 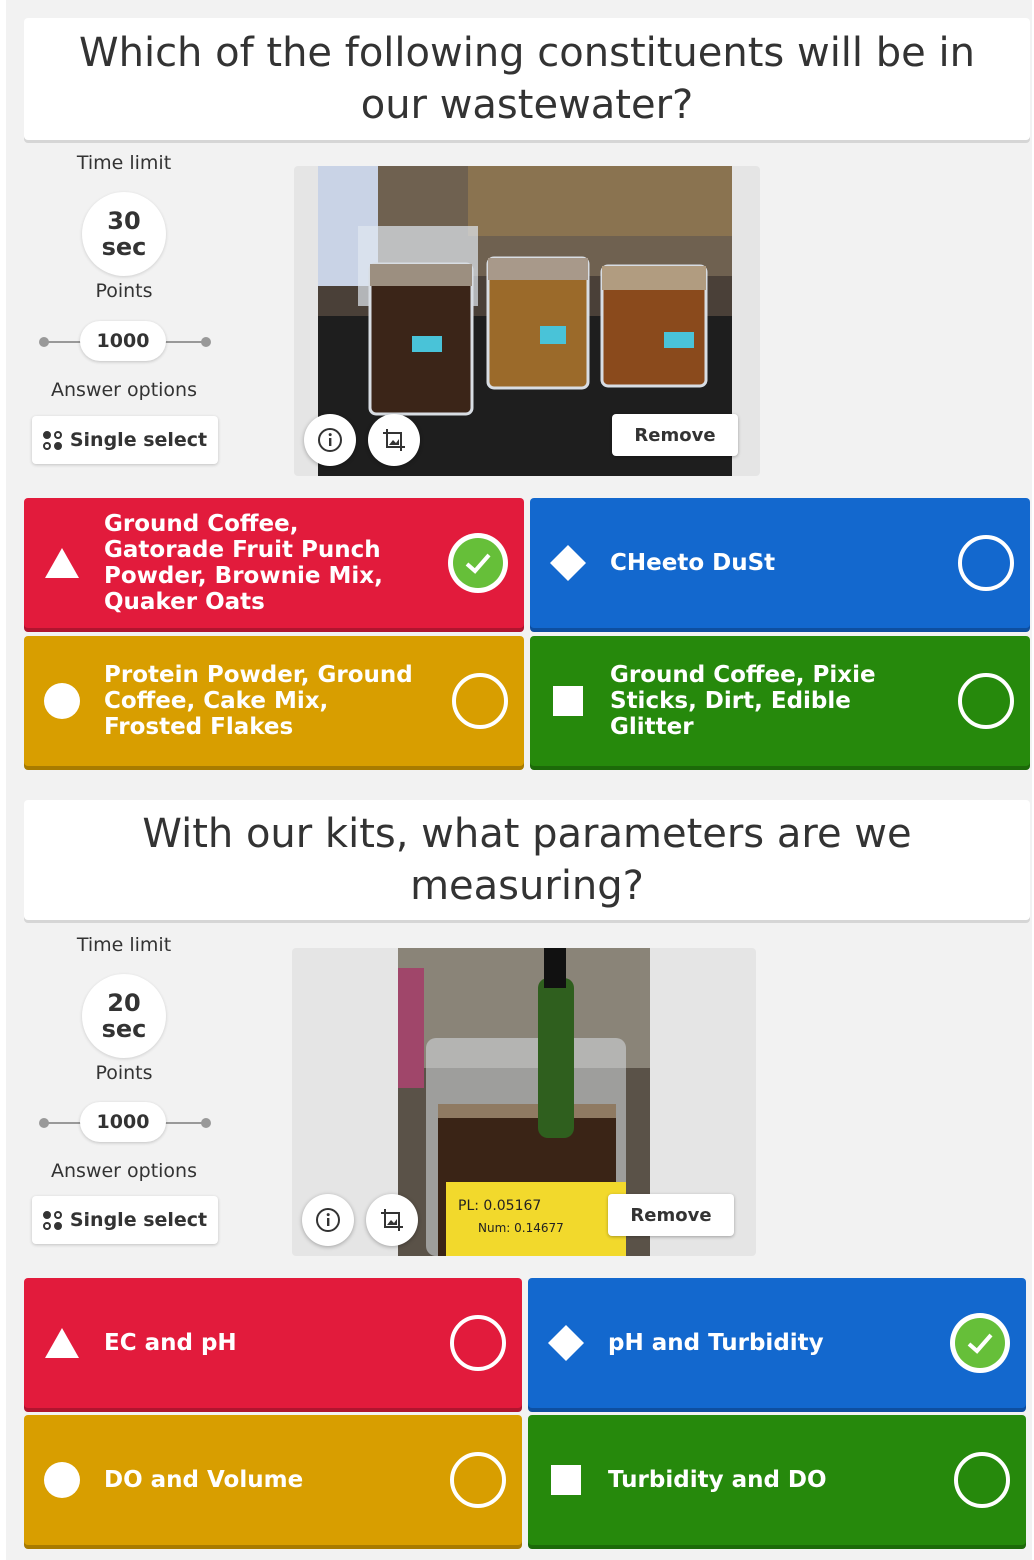 I want to click on media-panel: Remove, so click(x=527, y=321).